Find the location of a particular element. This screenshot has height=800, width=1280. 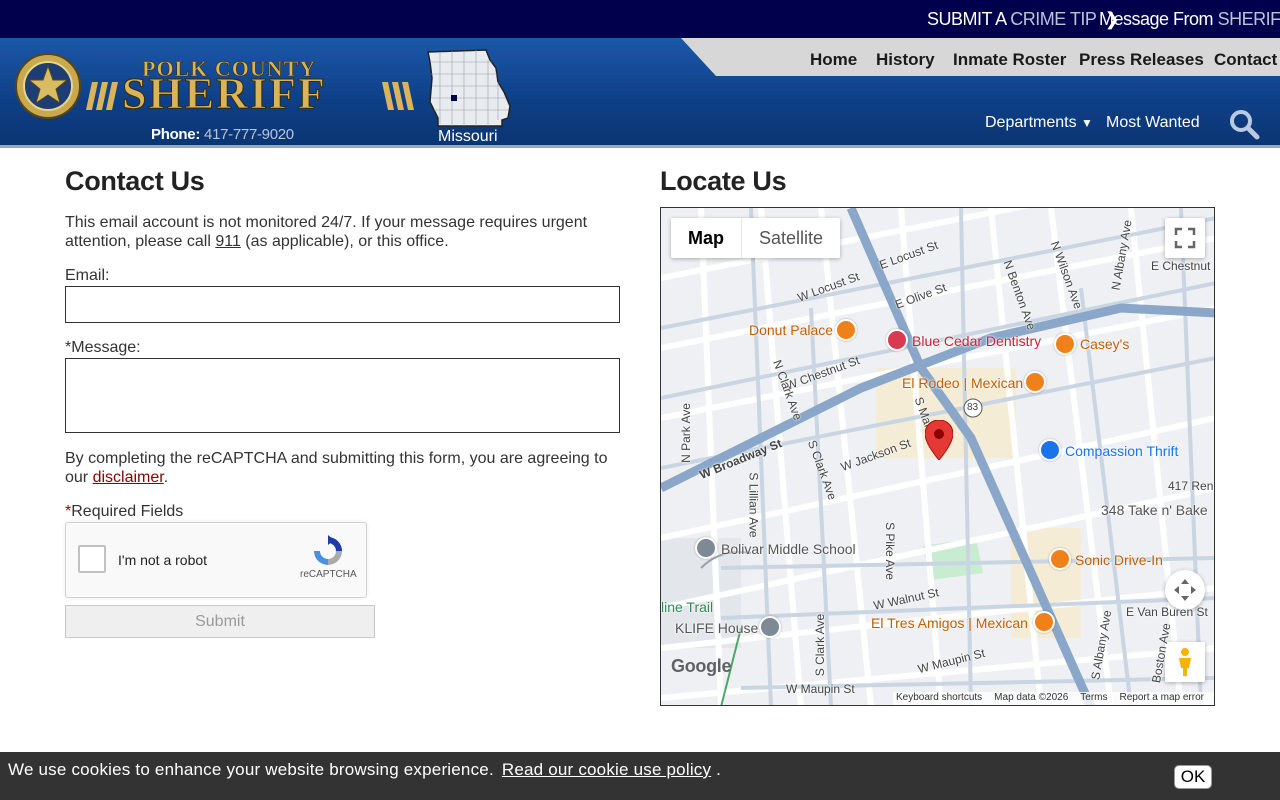

wordmark-stripes-left is located at coordinates (102, 96).